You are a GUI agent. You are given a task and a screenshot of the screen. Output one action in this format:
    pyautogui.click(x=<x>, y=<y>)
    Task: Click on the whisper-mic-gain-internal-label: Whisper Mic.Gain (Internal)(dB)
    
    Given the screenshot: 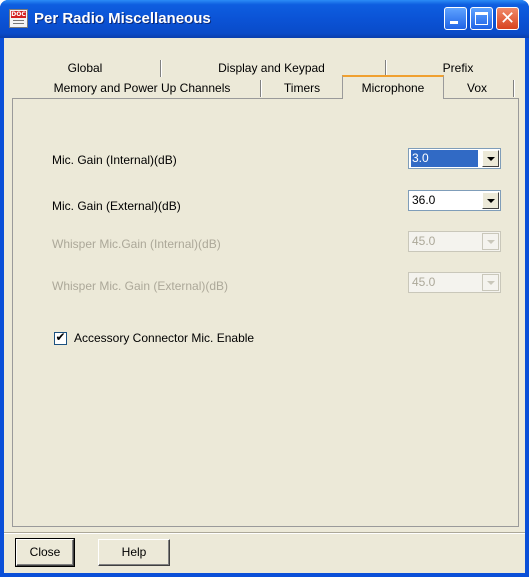 What is the action you would take?
    pyautogui.click(x=136, y=244)
    